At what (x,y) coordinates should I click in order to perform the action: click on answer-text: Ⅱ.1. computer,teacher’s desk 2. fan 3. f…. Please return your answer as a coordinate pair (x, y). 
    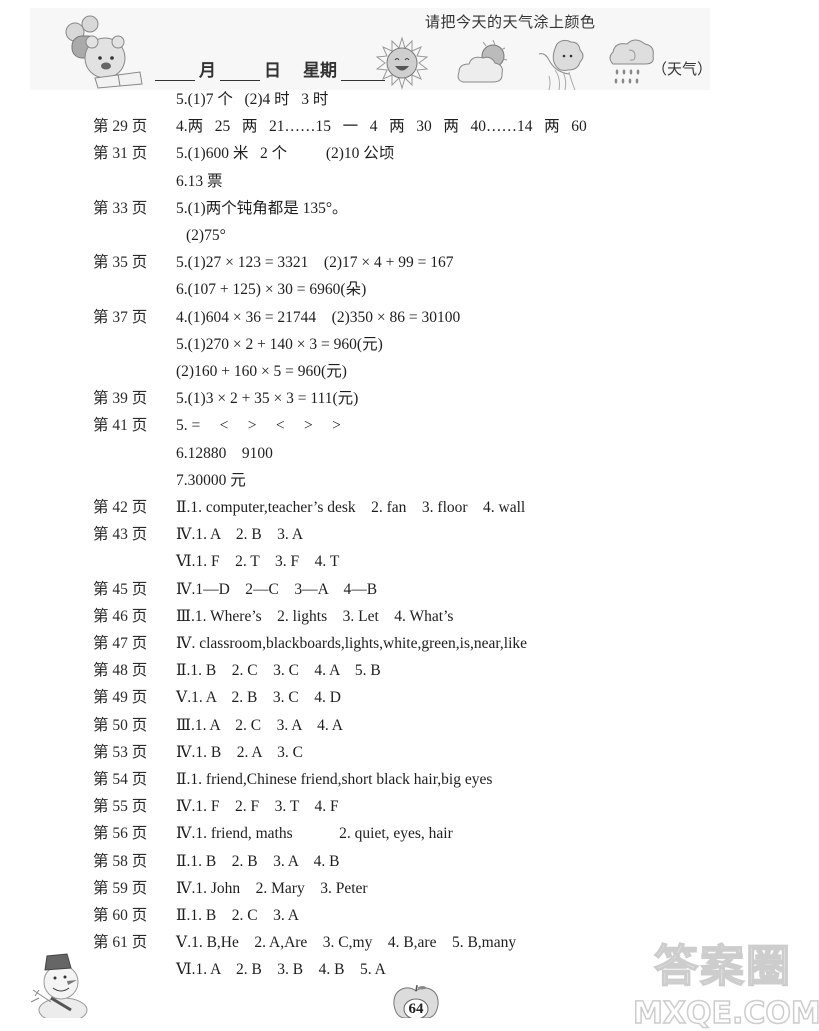
    Looking at the image, I should click on (351, 507).